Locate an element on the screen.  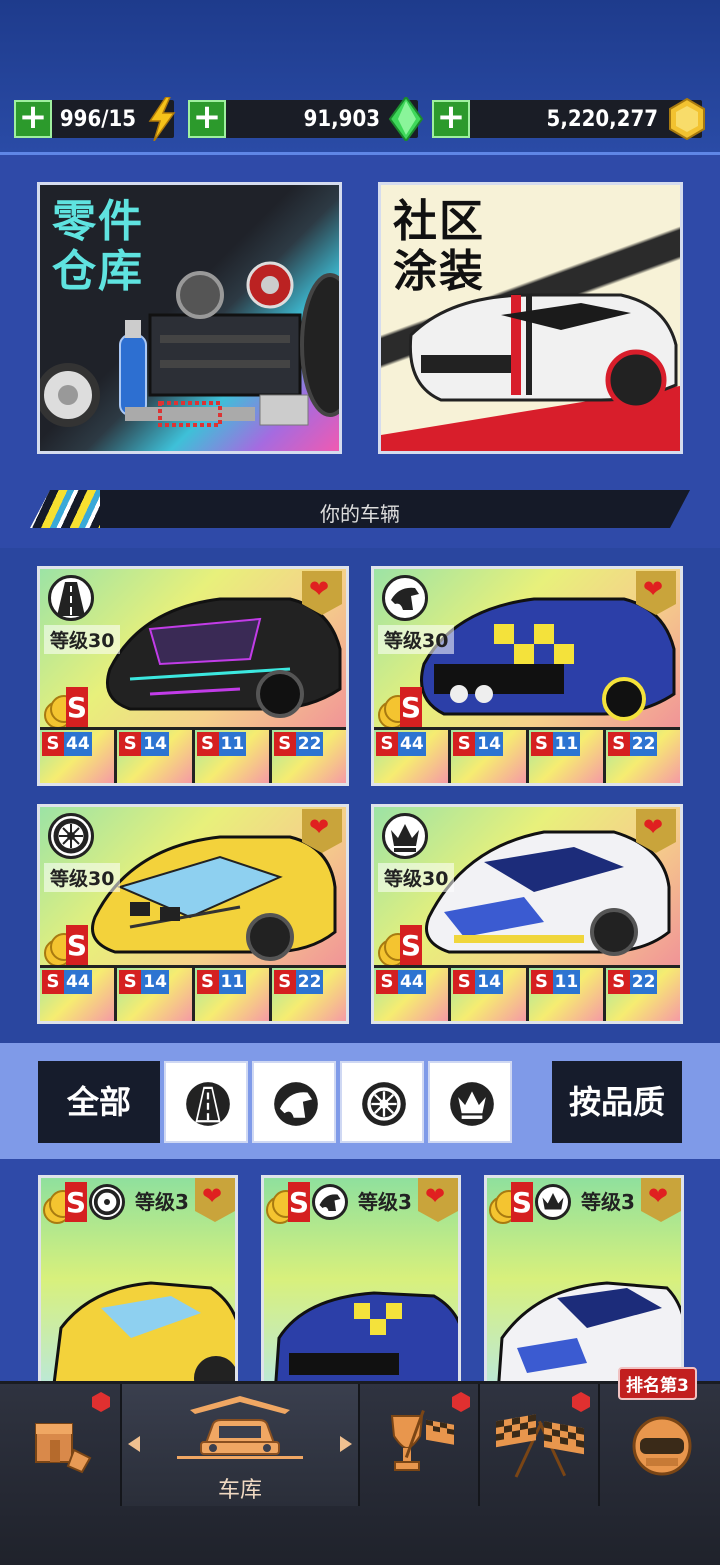
sort-by-quality-button: 按品质 is located at coordinates (617, 1102).